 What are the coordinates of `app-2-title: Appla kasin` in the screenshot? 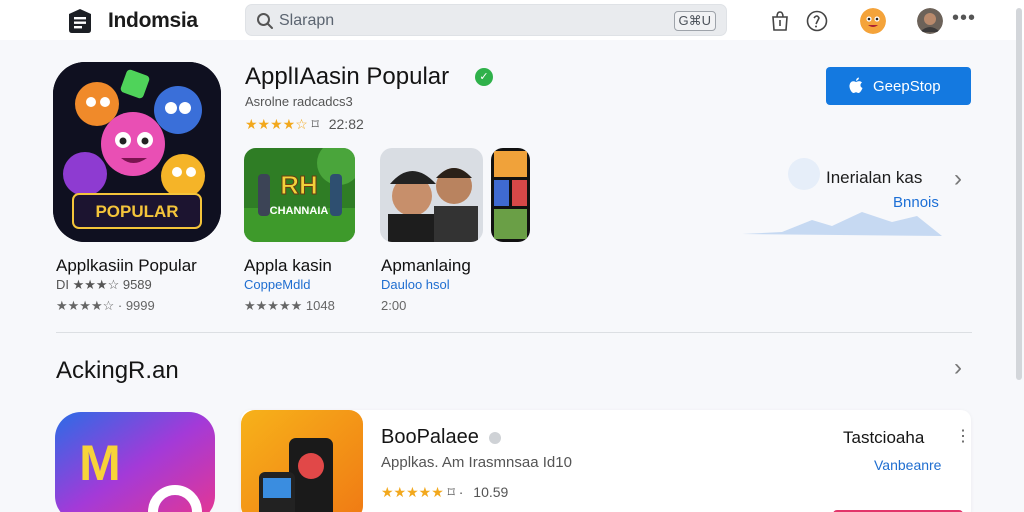 It's located at (288, 266).